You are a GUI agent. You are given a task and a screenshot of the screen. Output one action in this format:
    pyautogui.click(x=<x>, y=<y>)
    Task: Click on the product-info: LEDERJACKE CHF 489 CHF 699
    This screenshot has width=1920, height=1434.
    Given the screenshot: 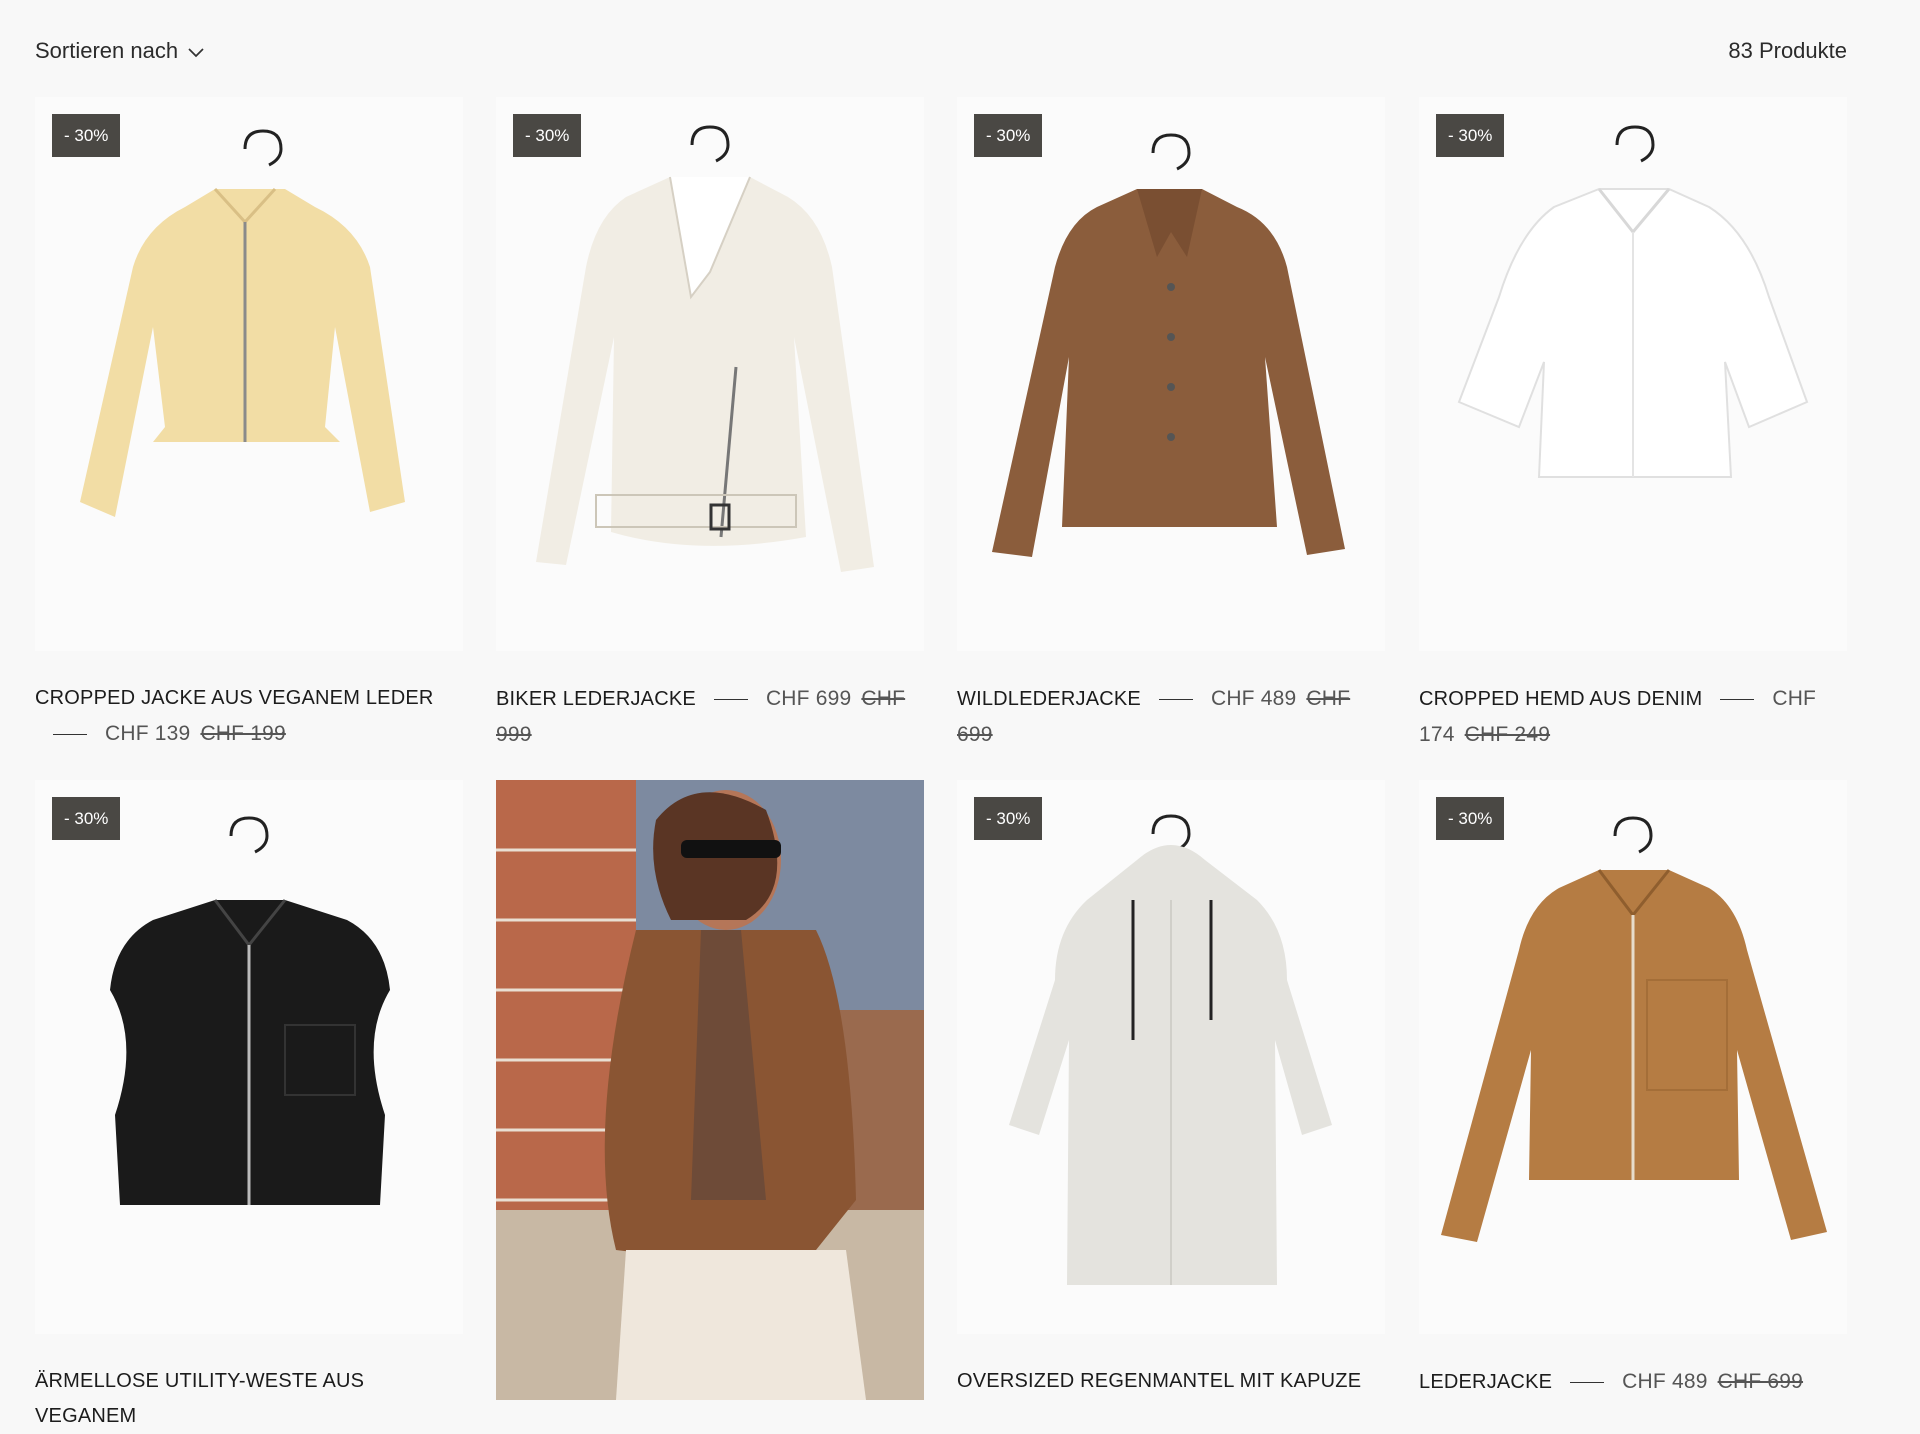 What is the action you would take?
    pyautogui.click(x=1633, y=1382)
    